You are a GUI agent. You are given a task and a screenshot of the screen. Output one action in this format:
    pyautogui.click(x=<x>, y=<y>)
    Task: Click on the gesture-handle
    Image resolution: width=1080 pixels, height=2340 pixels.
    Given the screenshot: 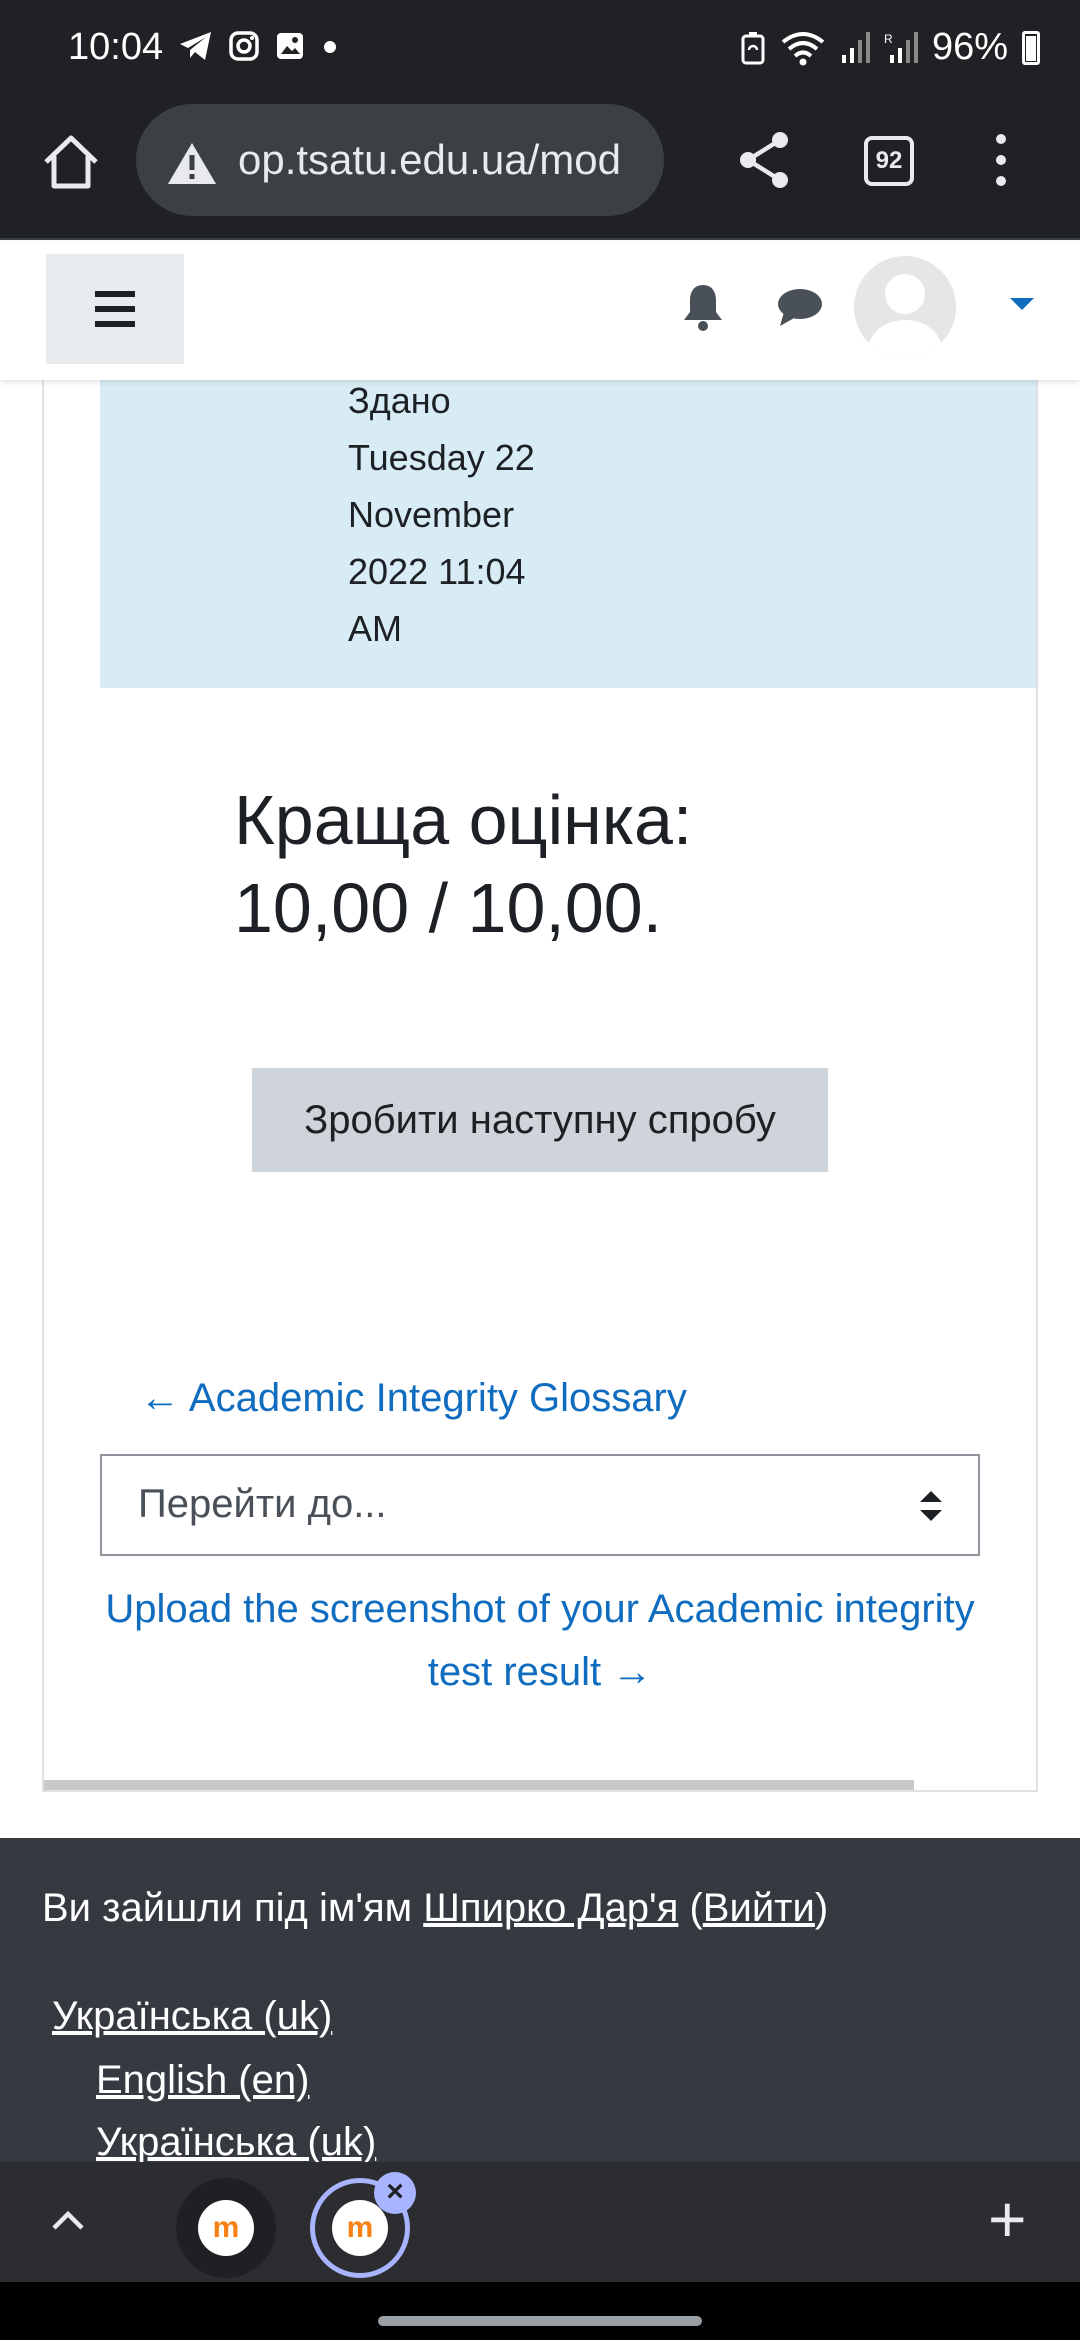 What is the action you would take?
    pyautogui.click(x=540, y=2321)
    